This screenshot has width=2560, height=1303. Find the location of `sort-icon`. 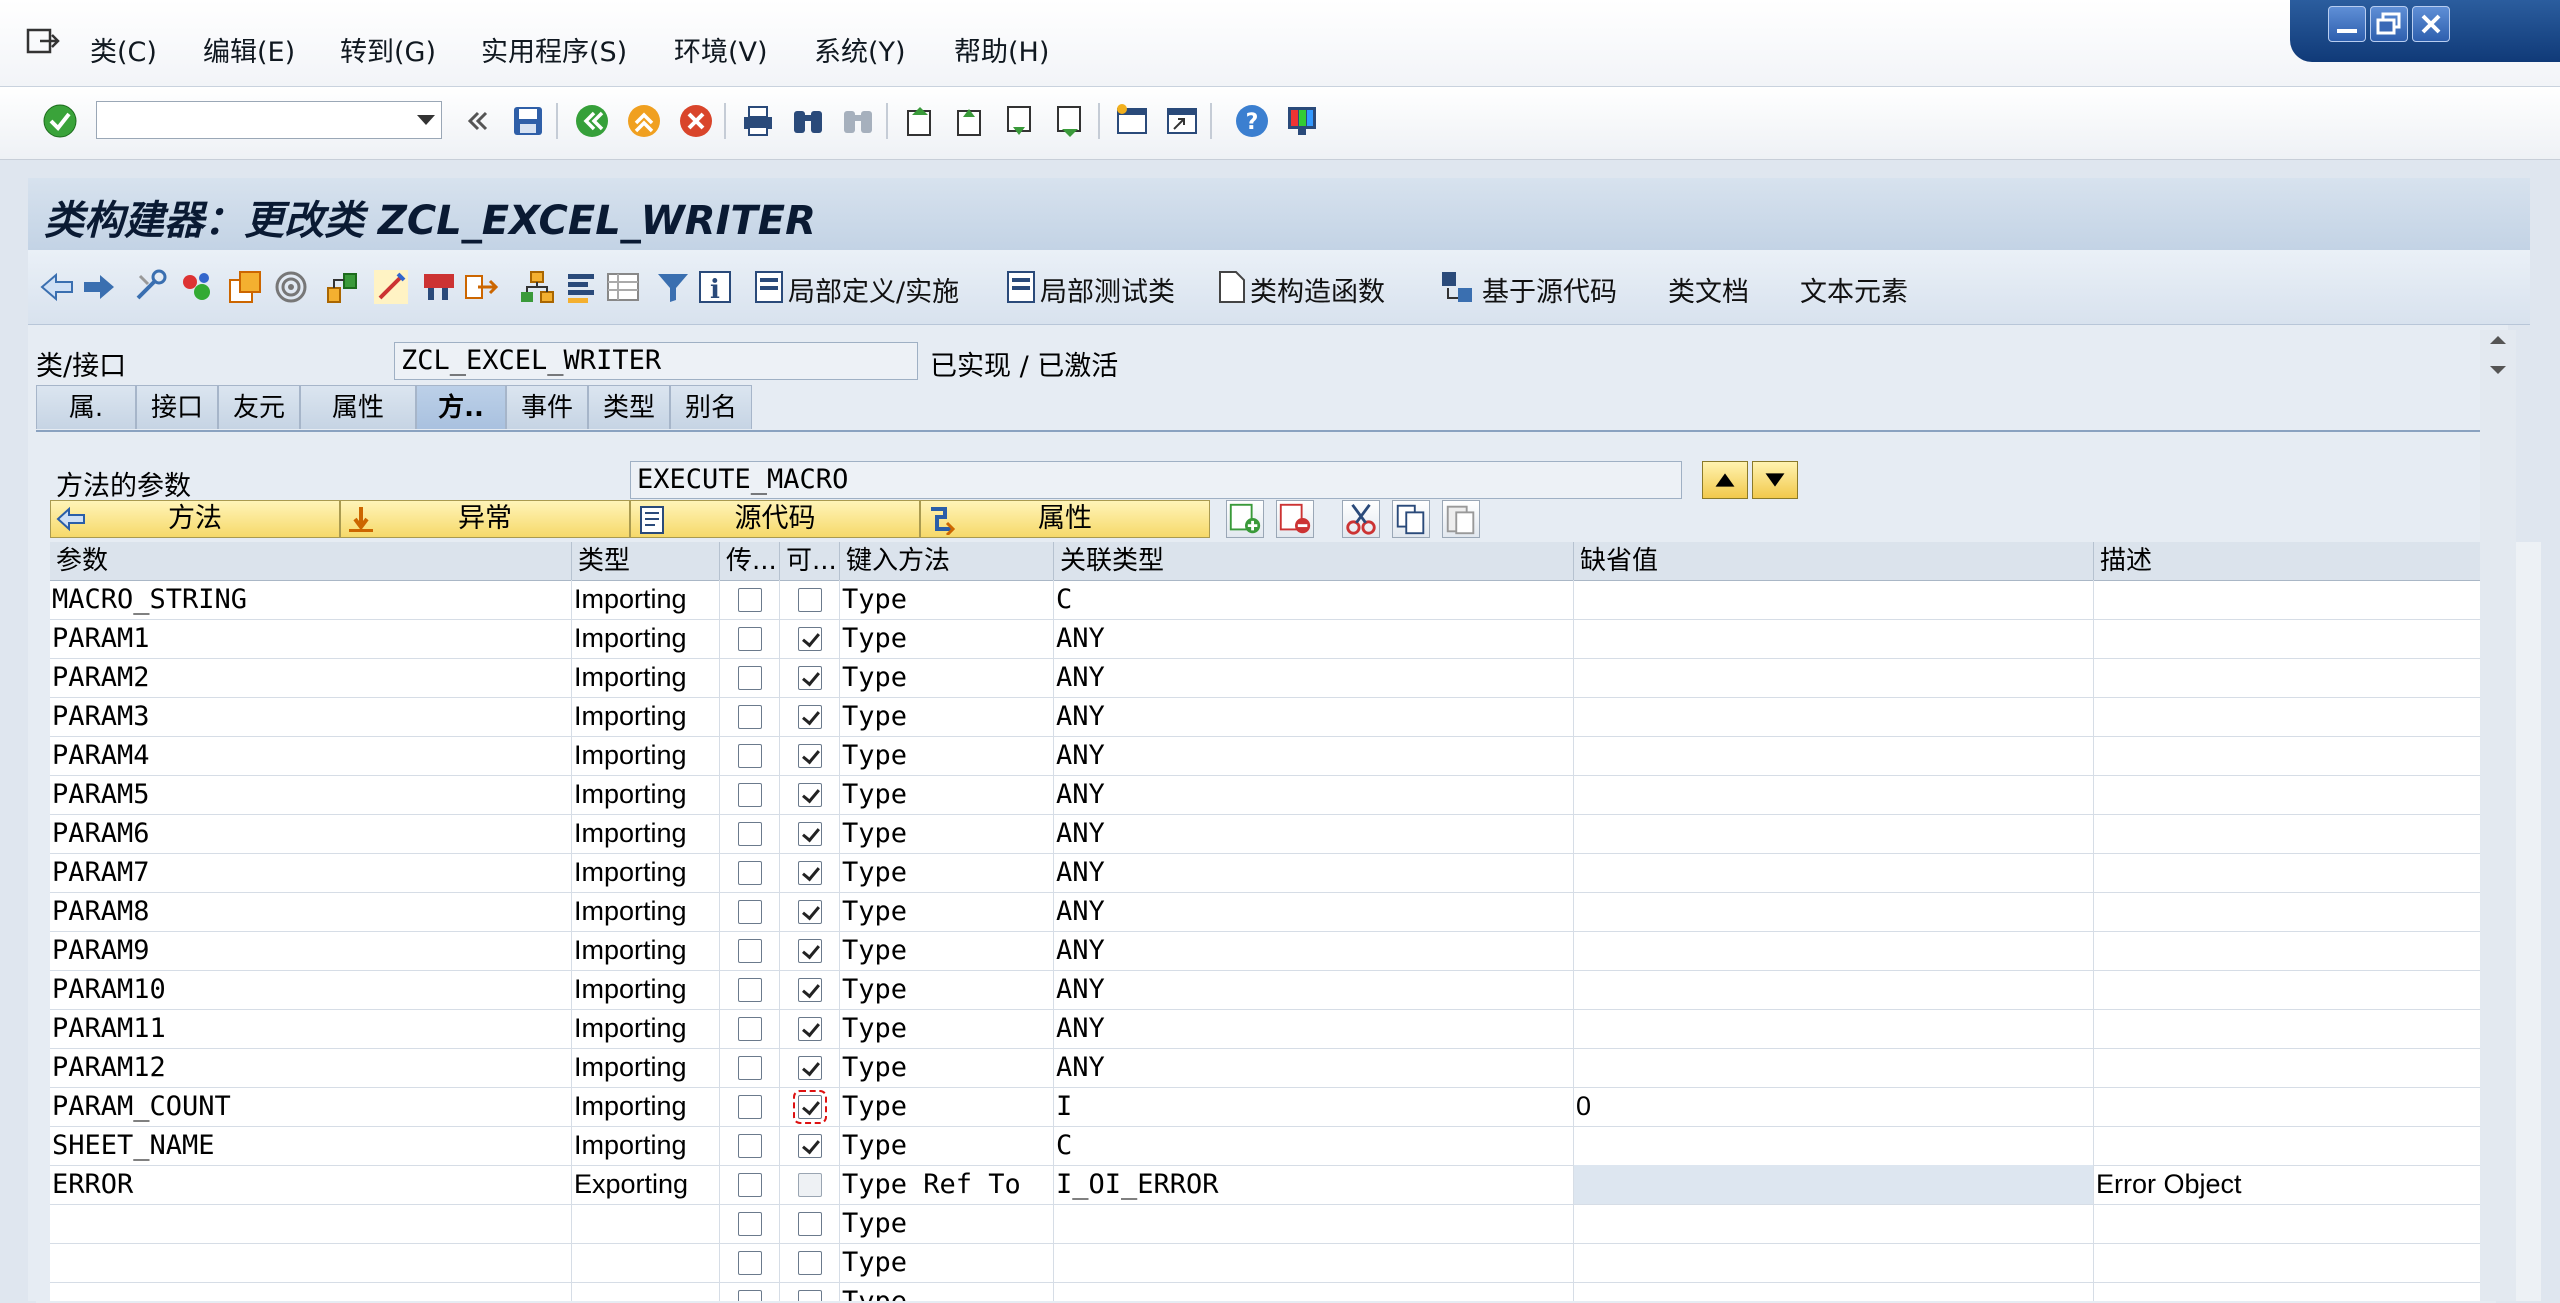

sort-icon is located at coordinates (581, 287).